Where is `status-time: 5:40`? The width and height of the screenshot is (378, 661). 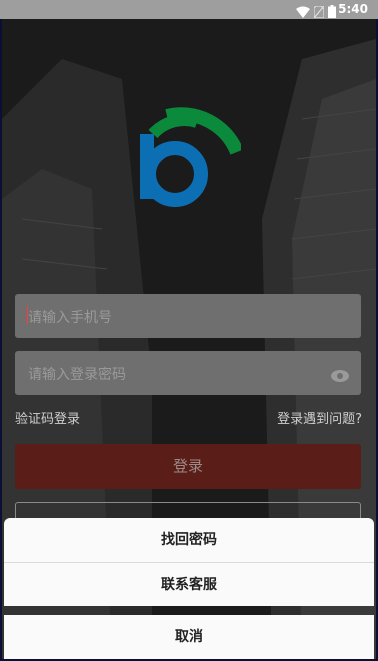 status-time: 5:40 is located at coordinates (353, 9).